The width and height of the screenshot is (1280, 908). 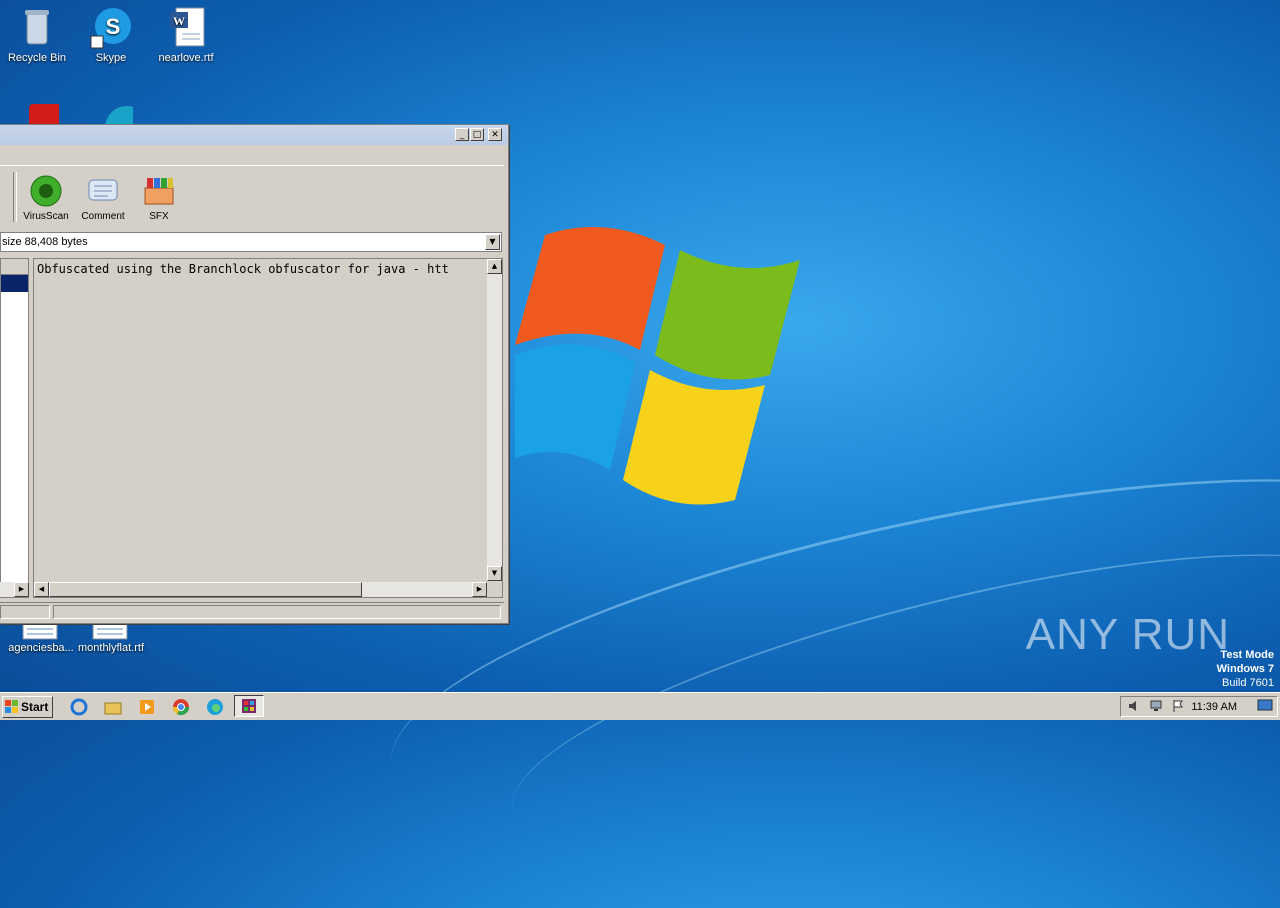 What do you see at coordinates (186, 28) in the screenshot?
I see `word-document-icon: W` at bounding box center [186, 28].